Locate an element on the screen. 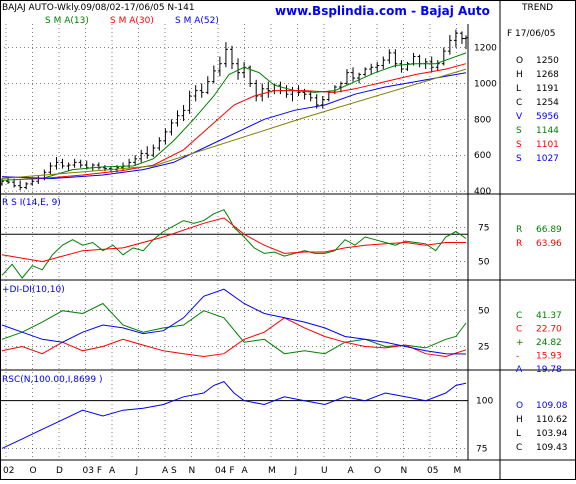  price-readout-value: 1144 is located at coordinates (547, 131).